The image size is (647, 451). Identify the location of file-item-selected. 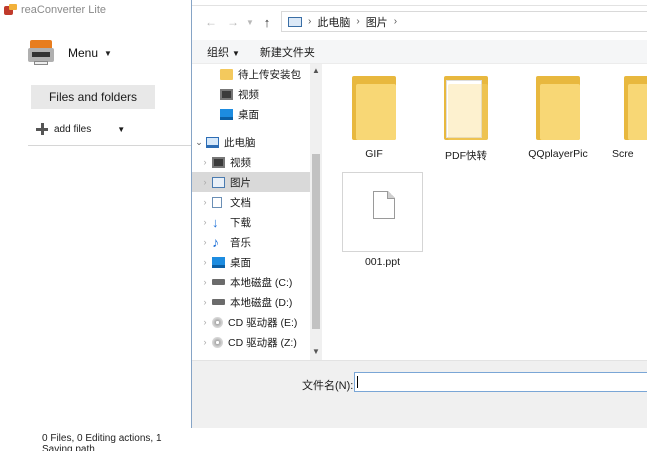
(382, 212).